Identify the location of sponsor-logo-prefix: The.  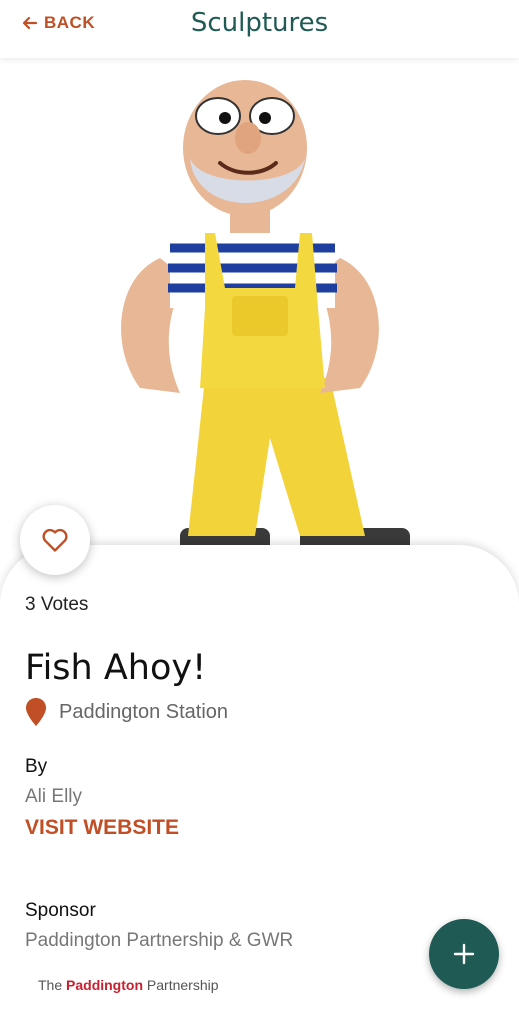
(52, 985).